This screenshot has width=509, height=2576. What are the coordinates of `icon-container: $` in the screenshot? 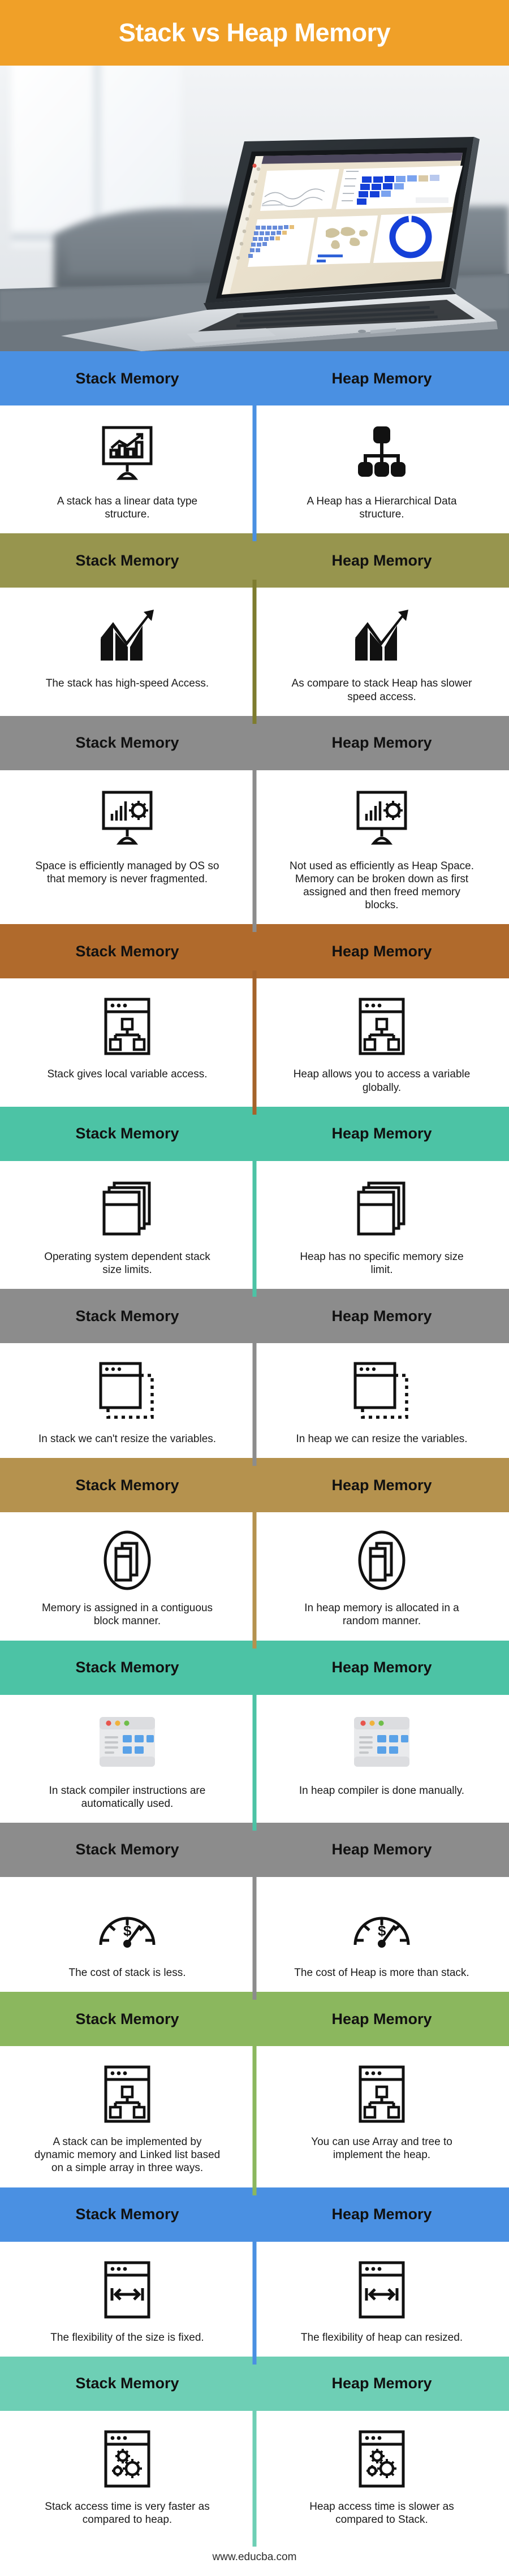 It's located at (127, 1926).